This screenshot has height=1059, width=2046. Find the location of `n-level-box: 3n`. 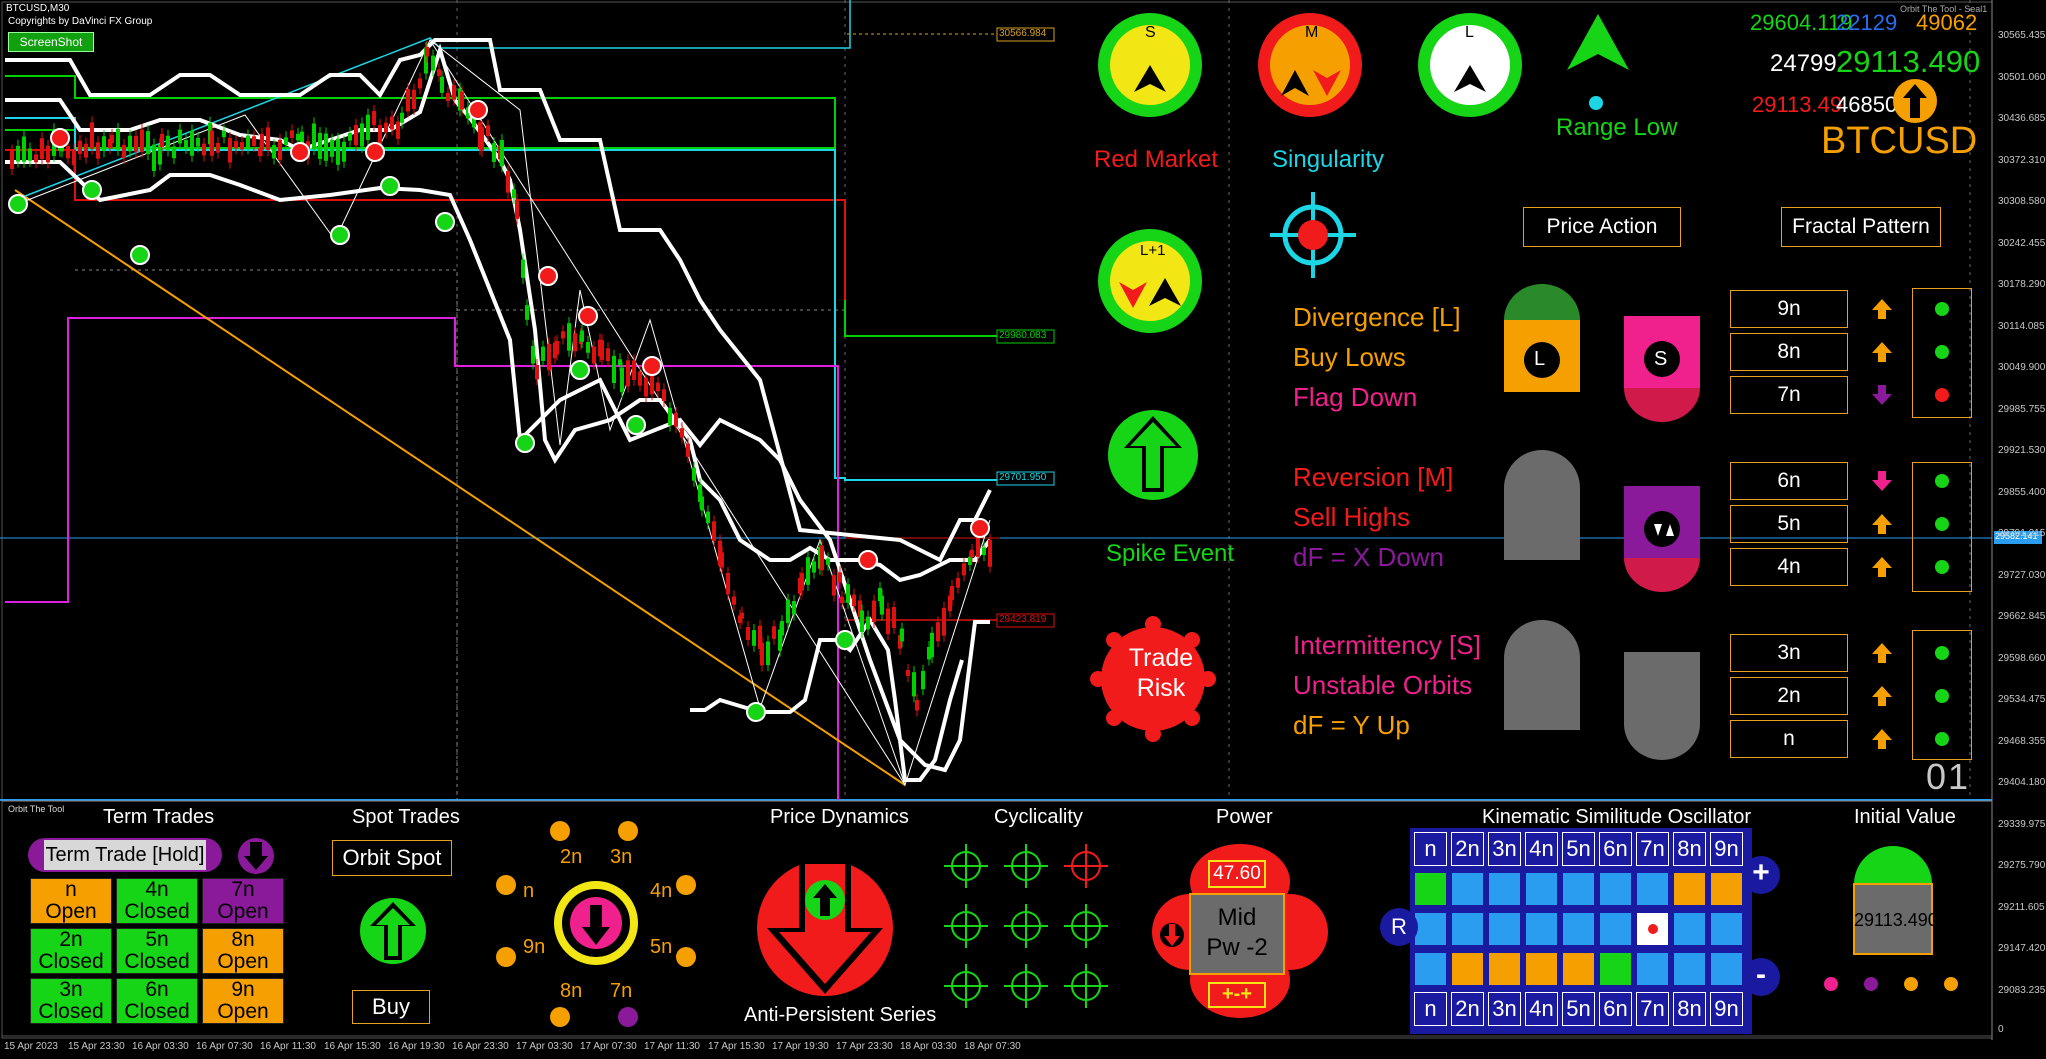

n-level-box: 3n is located at coordinates (1789, 653).